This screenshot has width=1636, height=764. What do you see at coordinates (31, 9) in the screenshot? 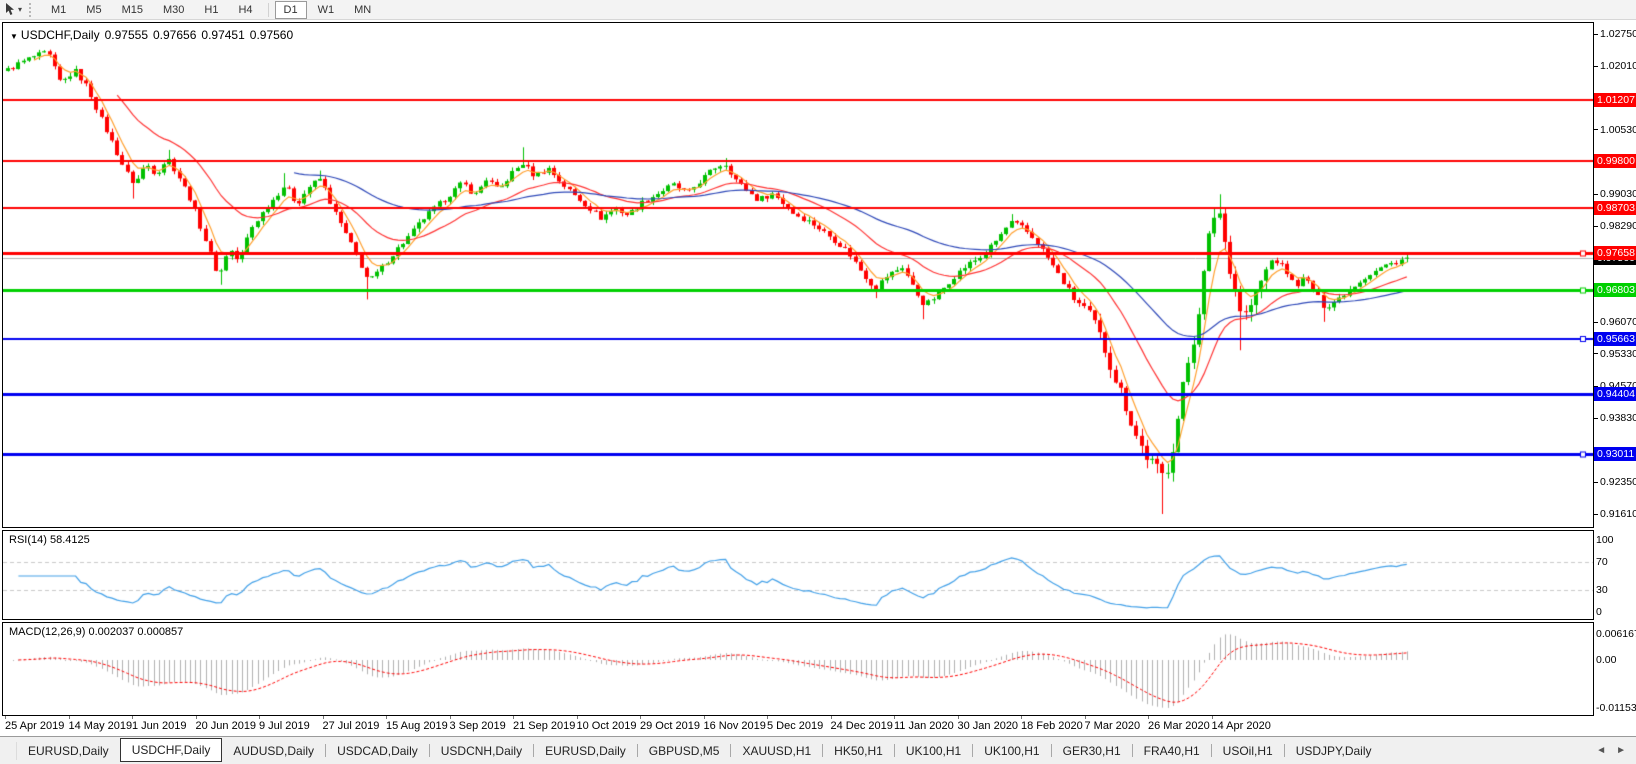
I see `toolbar-drag-grip` at bounding box center [31, 9].